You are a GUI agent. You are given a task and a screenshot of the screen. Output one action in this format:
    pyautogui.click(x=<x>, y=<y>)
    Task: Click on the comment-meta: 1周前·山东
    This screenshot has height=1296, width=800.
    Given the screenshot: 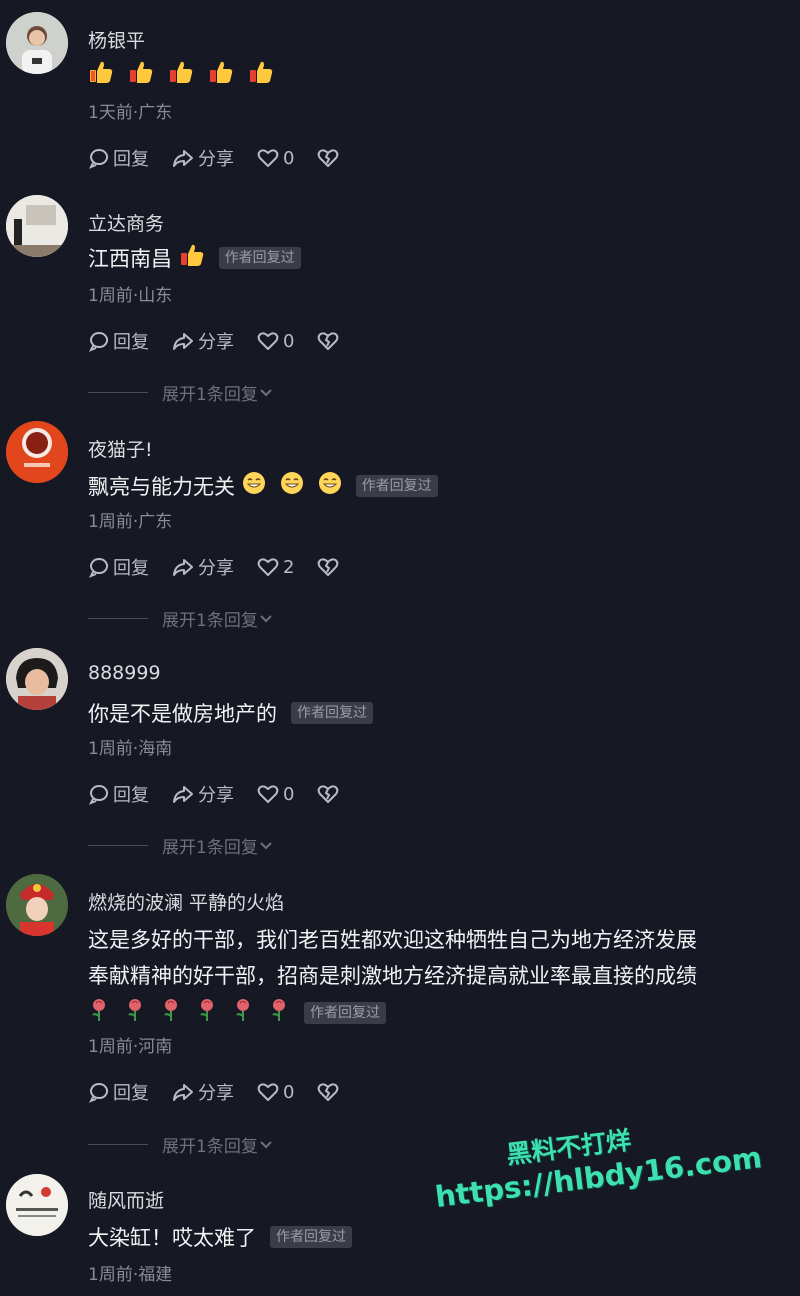 What is the action you would take?
    pyautogui.click(x=130, y=296)
    